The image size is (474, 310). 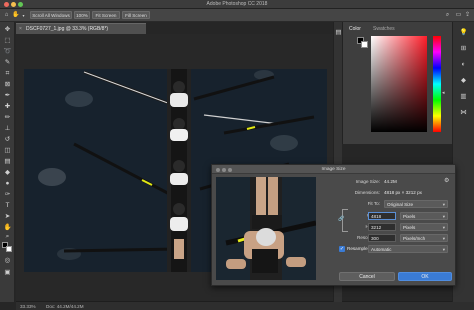 What do you see at coordinates (9, 249) in the screenshot?
I see `background-color-swatch` at bounding box center [9, 249].